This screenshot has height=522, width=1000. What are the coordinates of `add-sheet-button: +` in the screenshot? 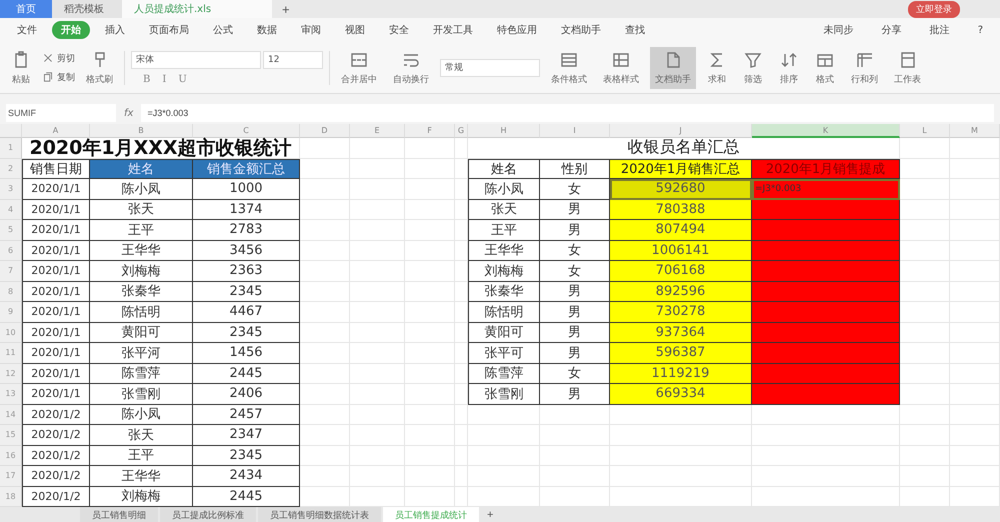 It's located at (490, 514).